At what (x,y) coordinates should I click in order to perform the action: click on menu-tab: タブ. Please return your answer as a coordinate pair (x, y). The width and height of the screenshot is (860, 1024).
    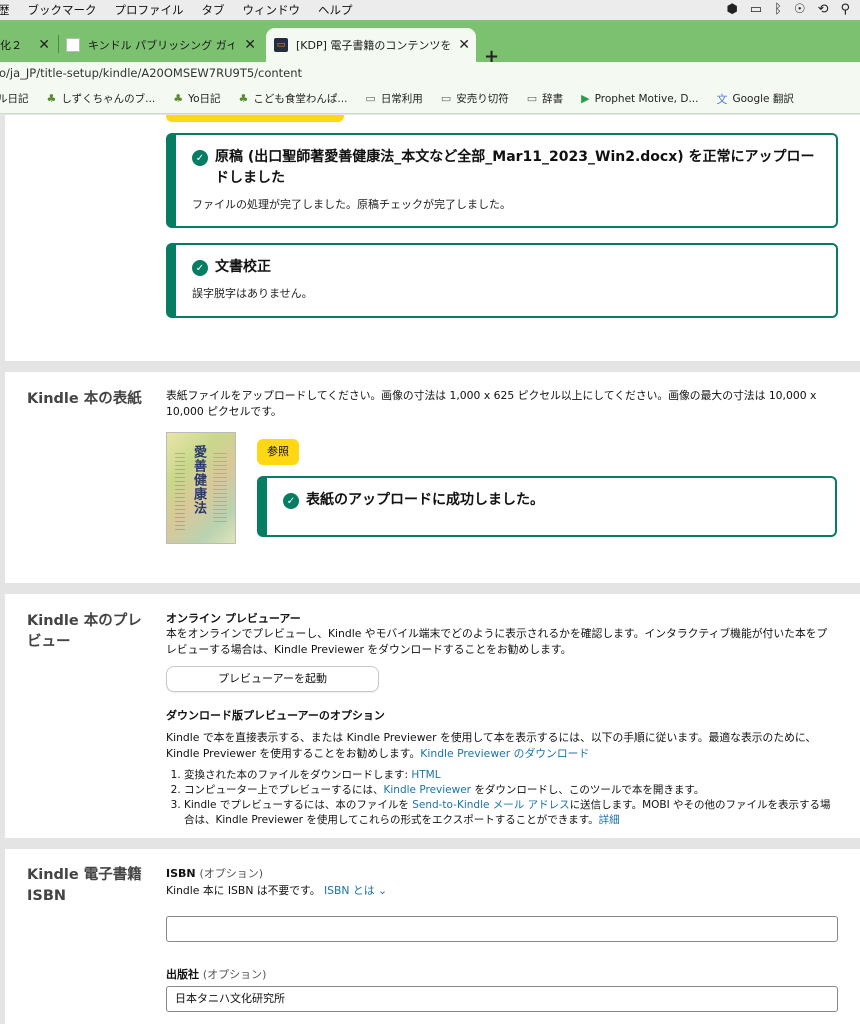
    Looking at the image, I should click on (213, 10).